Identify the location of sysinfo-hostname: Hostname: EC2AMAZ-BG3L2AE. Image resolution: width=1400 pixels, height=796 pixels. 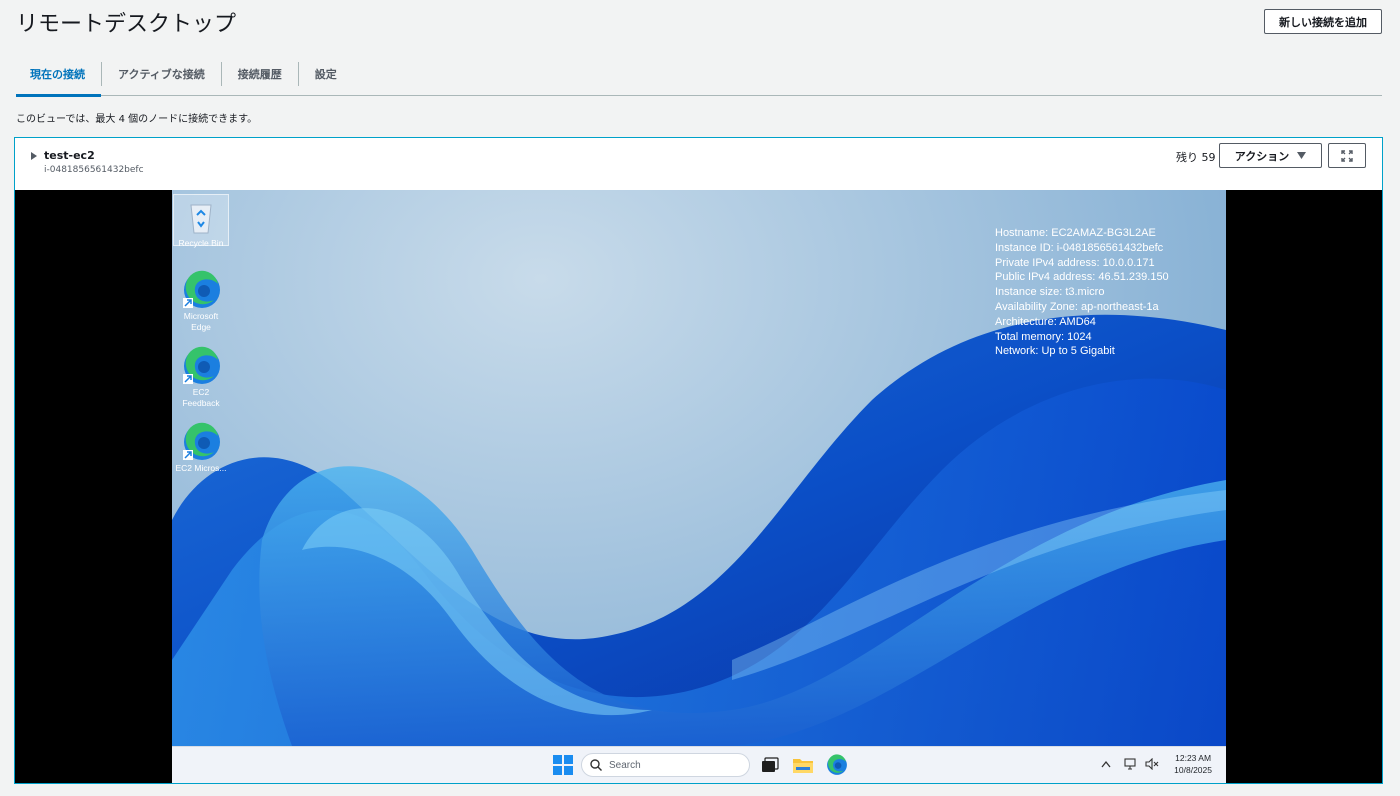
(1075, 233).